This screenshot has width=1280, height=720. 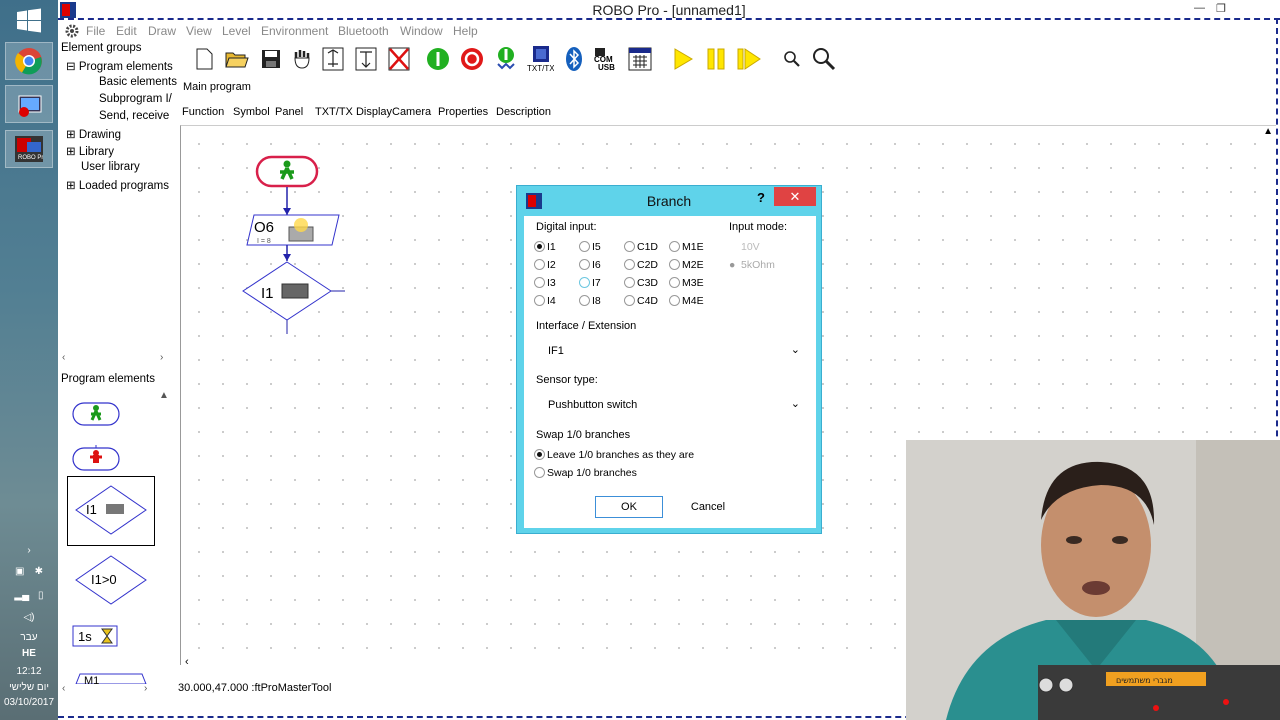 I want to click on radio-swap-branches, so click(x=539, y=472).